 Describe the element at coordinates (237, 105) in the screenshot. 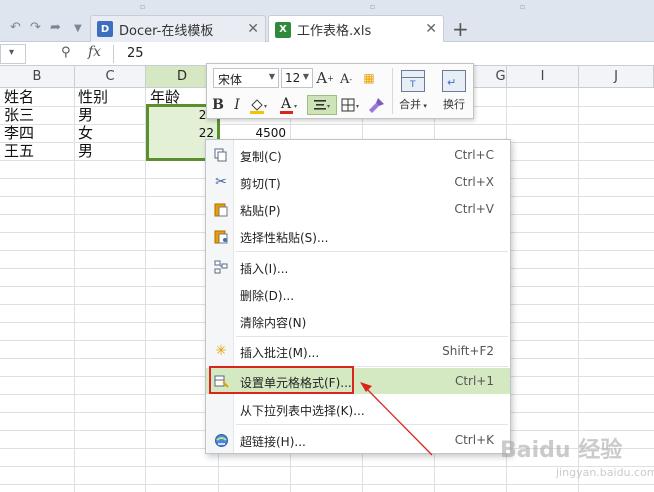

I see `italic-icon: I` at that location.